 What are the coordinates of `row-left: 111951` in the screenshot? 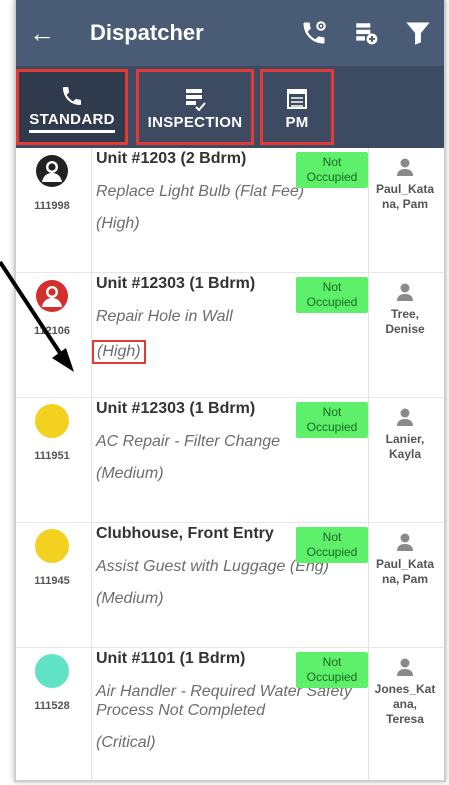 It's located at (52, 460).